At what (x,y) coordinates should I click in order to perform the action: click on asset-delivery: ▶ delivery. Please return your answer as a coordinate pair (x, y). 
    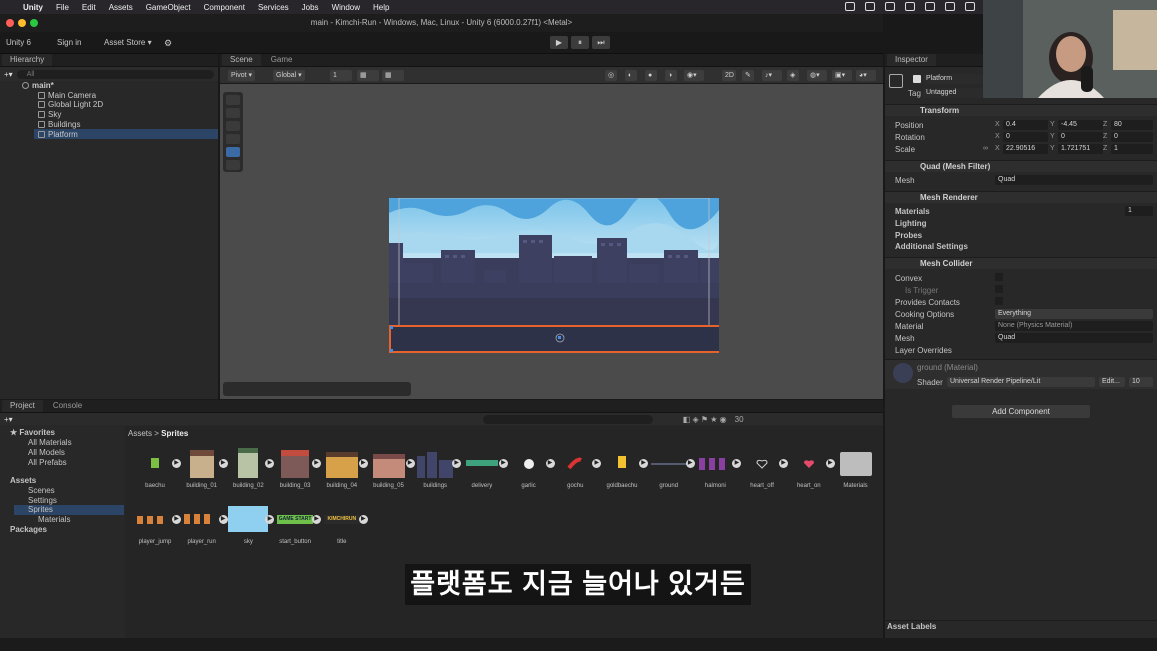
    Looking at the image, I should click on (484, 467).